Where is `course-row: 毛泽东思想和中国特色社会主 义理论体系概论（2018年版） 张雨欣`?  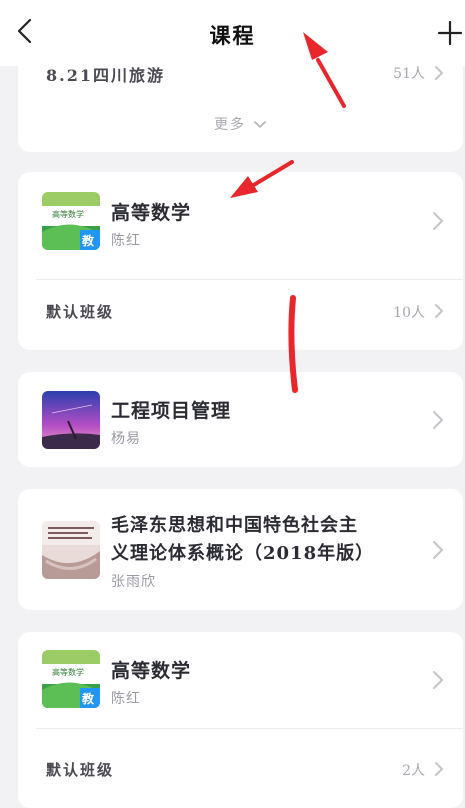
course-row: 毛泽东思想和中国特色社会主 义理论体系概论（2018年版） 张雨欣 is located at coordinates (240, 549).